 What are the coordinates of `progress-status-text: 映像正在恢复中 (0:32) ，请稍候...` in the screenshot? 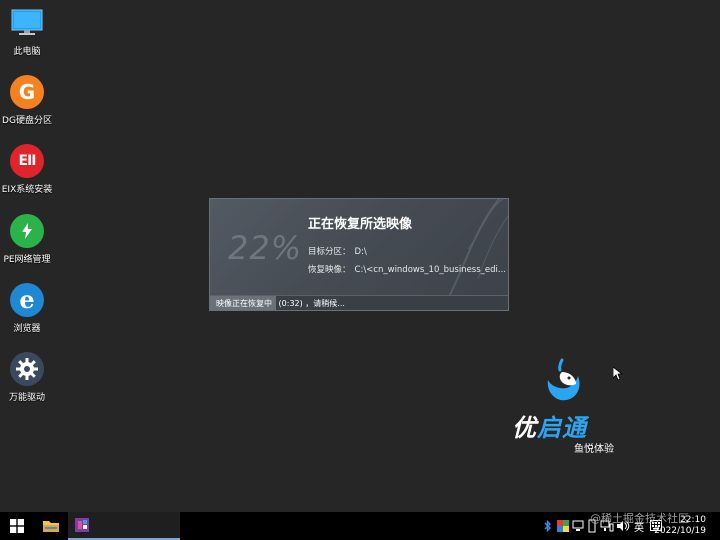 It's located at (280, 303).